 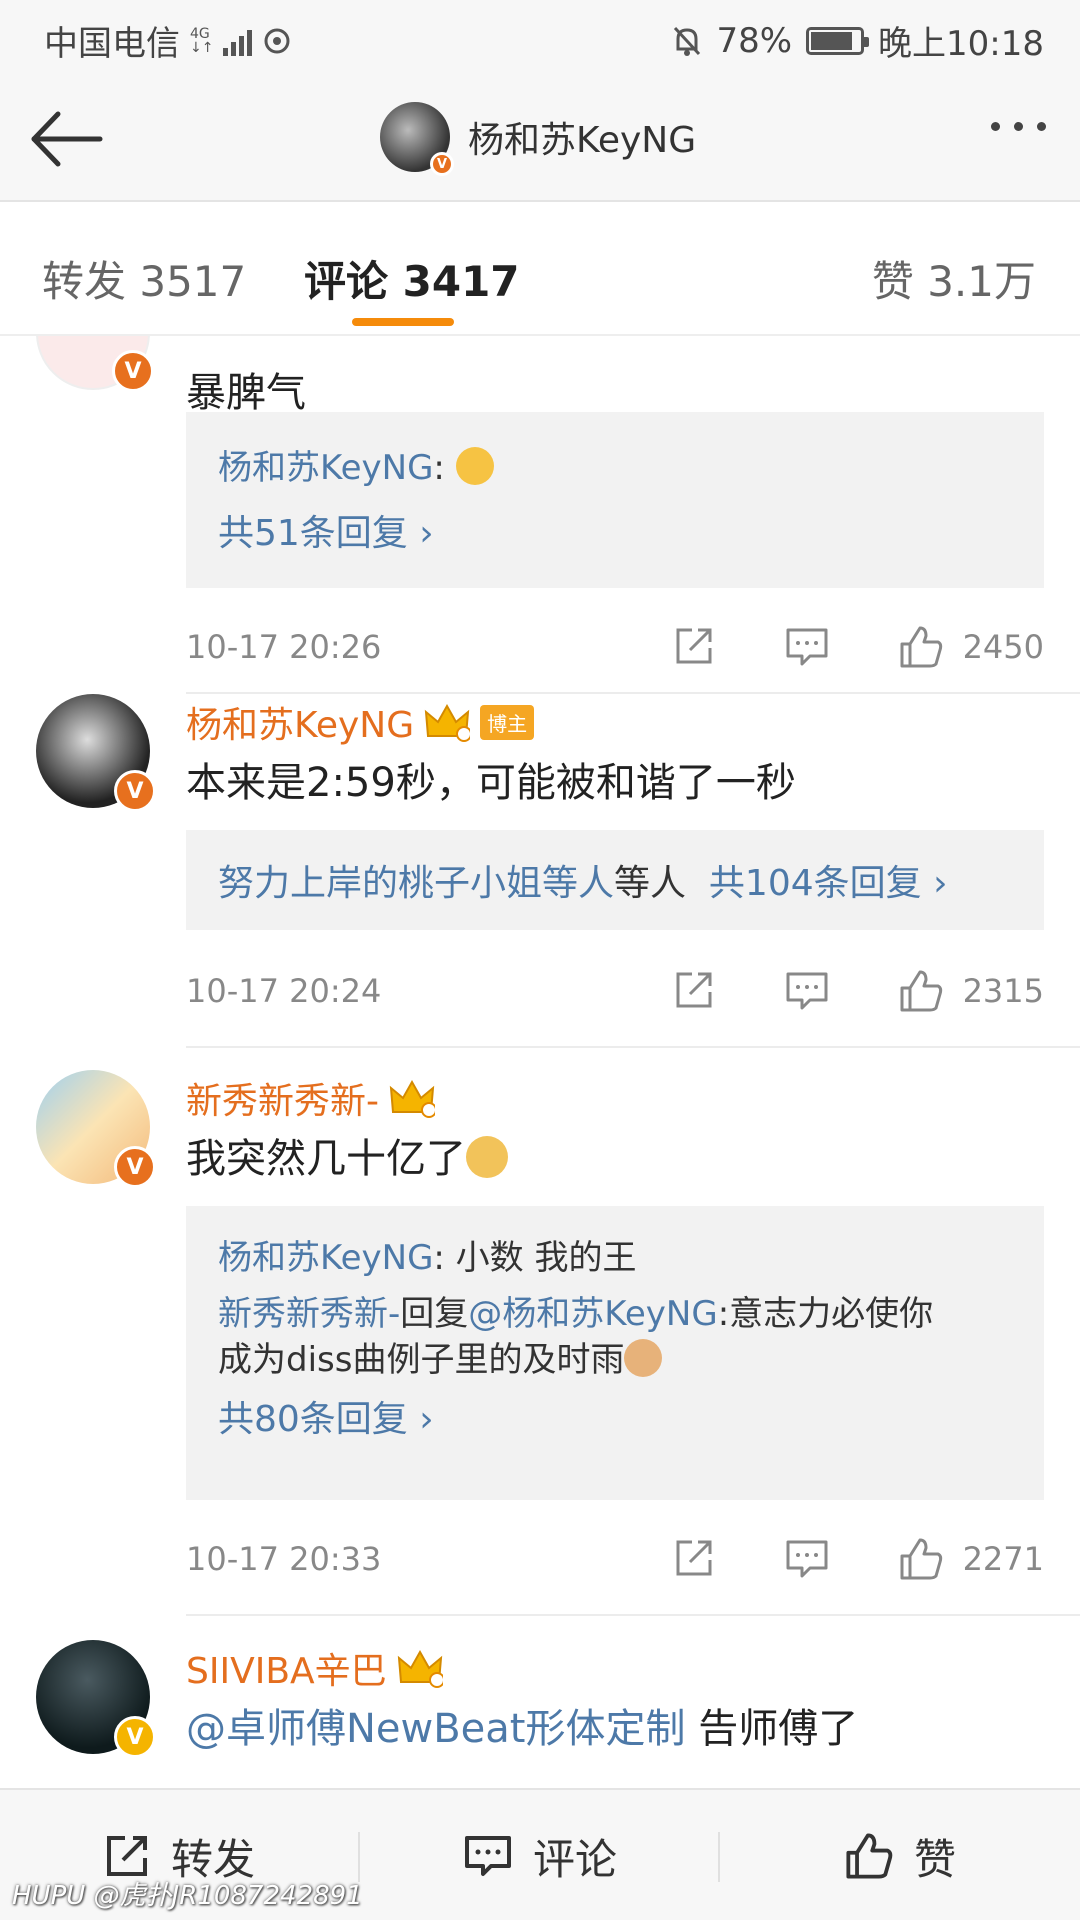 I want to click on comment-author: 杨和苏KeyNG 博主, so click(x=360, y=722).